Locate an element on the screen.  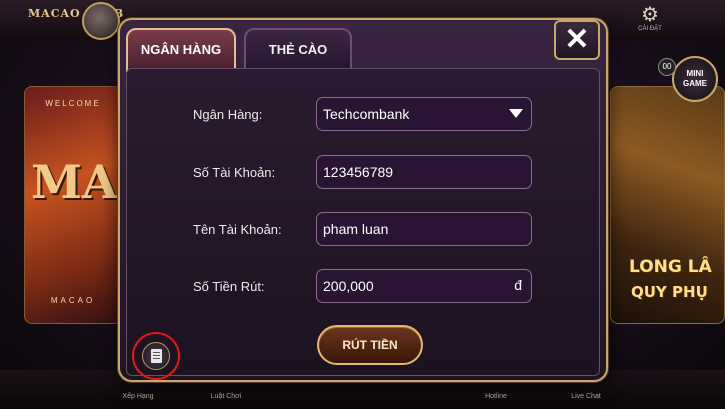
history-icon is located at coordinates (156, 356).